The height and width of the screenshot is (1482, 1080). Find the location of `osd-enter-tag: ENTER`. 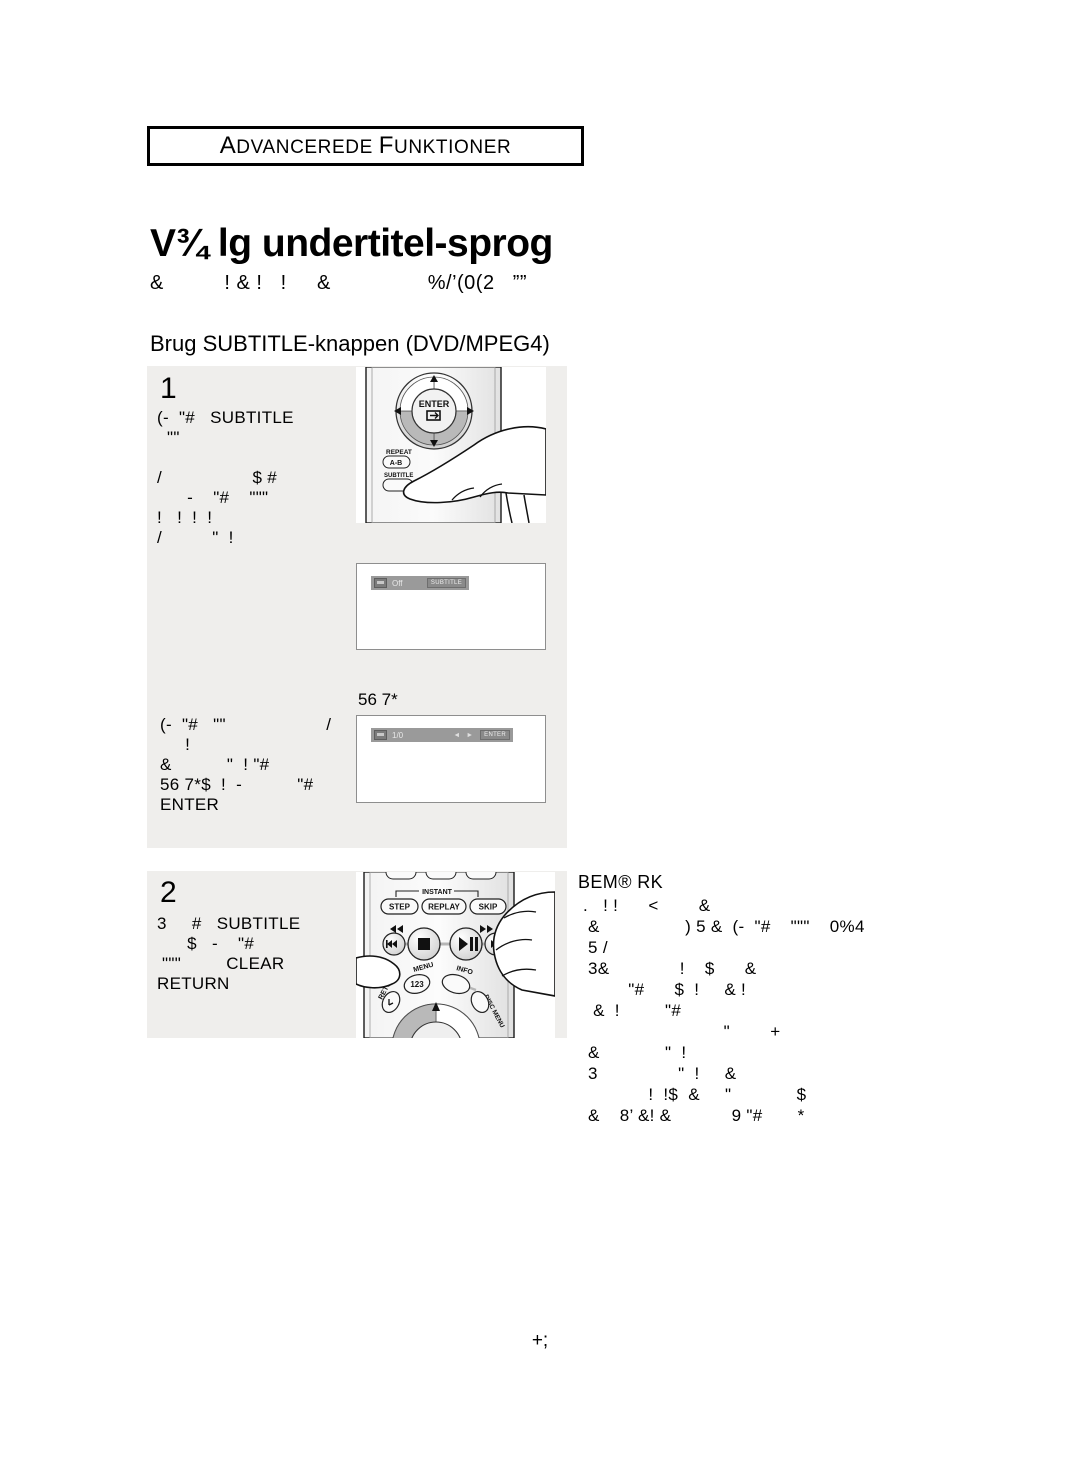

osd-enter-tag: ENTER is located at coordinates (495, 735).